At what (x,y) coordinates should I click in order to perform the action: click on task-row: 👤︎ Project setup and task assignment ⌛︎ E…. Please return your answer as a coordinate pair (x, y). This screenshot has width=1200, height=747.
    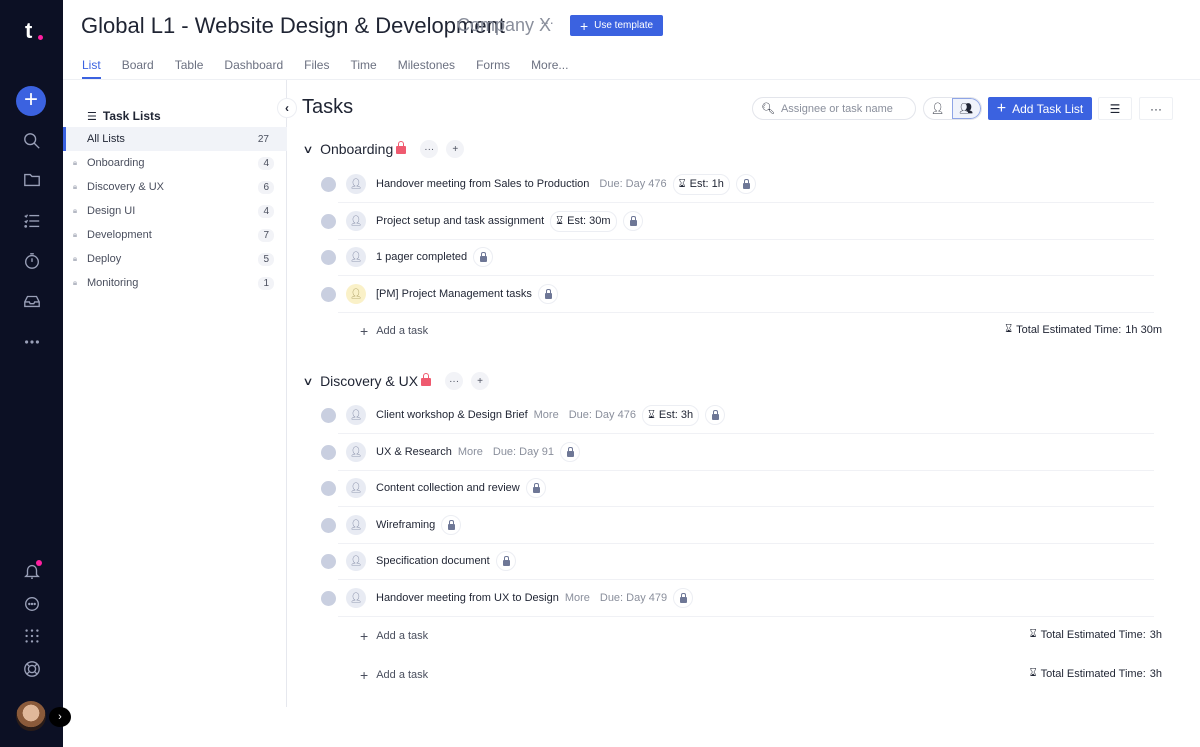
    Looking at the image, I should click on (737, 221).